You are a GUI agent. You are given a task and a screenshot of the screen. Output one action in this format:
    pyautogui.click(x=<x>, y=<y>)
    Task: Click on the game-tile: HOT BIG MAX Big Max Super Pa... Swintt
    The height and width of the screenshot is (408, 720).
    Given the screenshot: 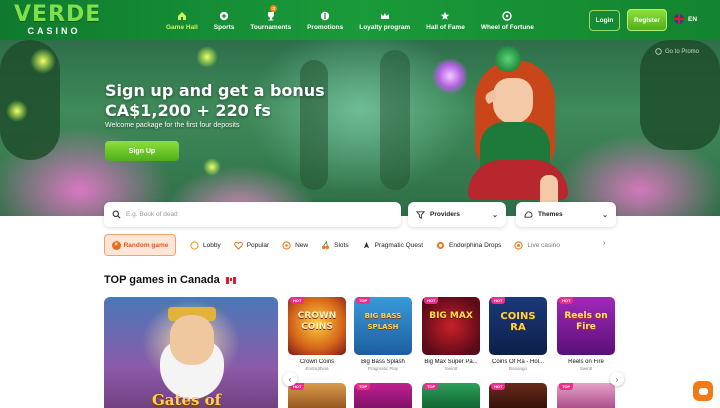 What is the action you would take?
    pyautogui.click(x=451, y=334)
    